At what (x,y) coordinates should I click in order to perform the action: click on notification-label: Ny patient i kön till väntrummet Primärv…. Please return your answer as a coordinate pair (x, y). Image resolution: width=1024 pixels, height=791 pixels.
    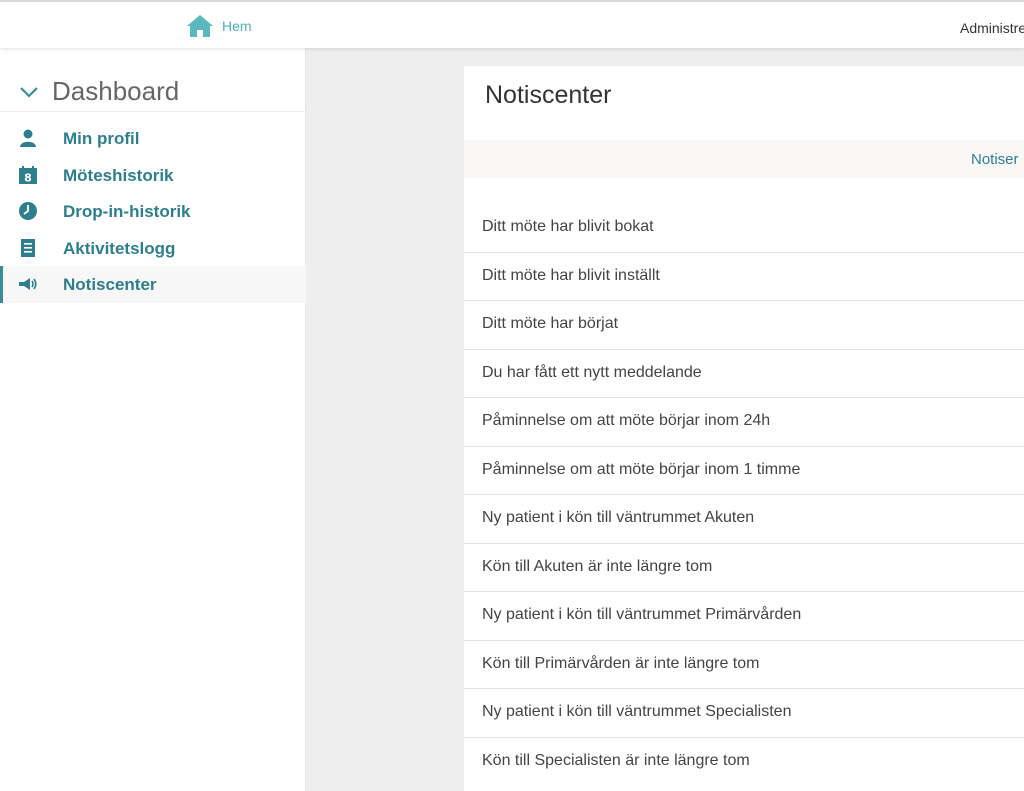
    Looking at the image, I should click on (642, 614).